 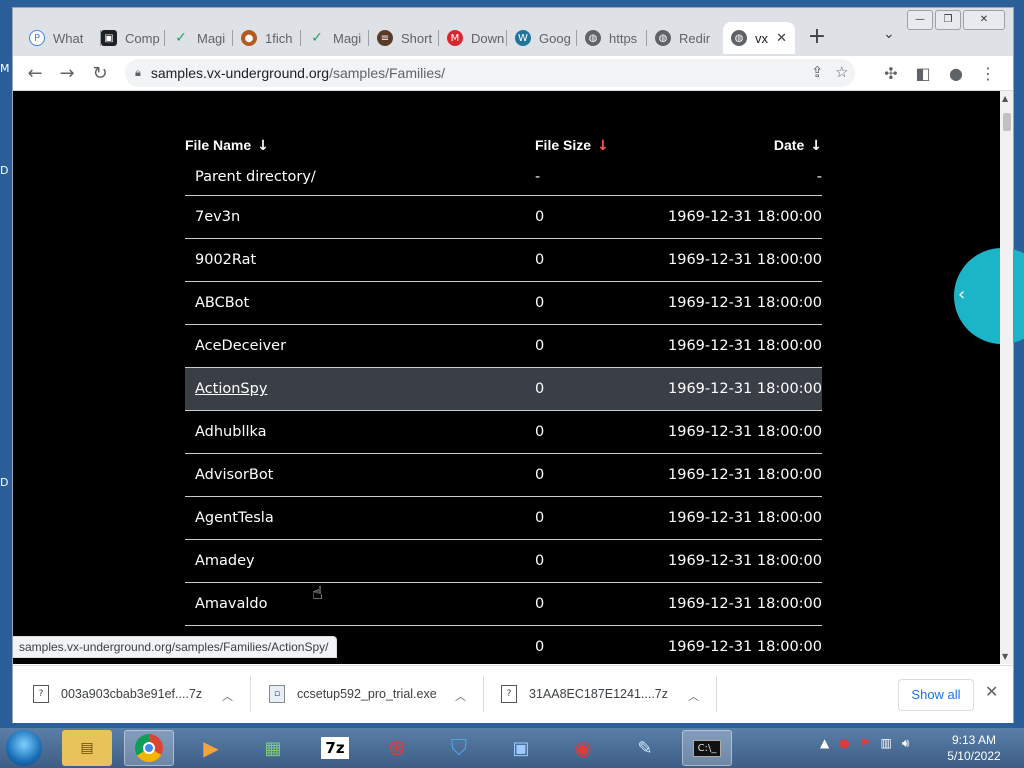 I want to click on show-hidden-icons-icon: ▲, so click(x=824, y=743).